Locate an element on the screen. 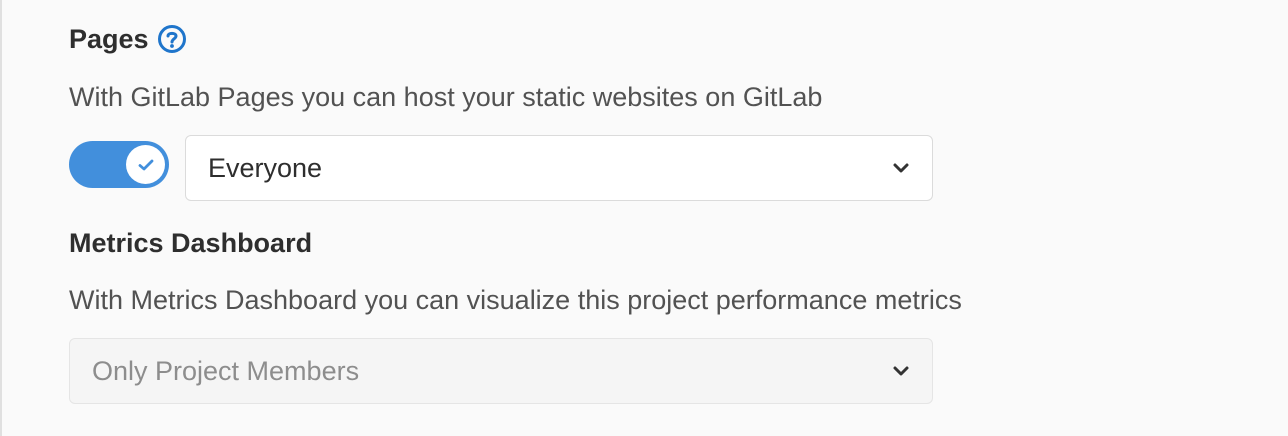  toggle-knob is located at coordinates (145, 164).